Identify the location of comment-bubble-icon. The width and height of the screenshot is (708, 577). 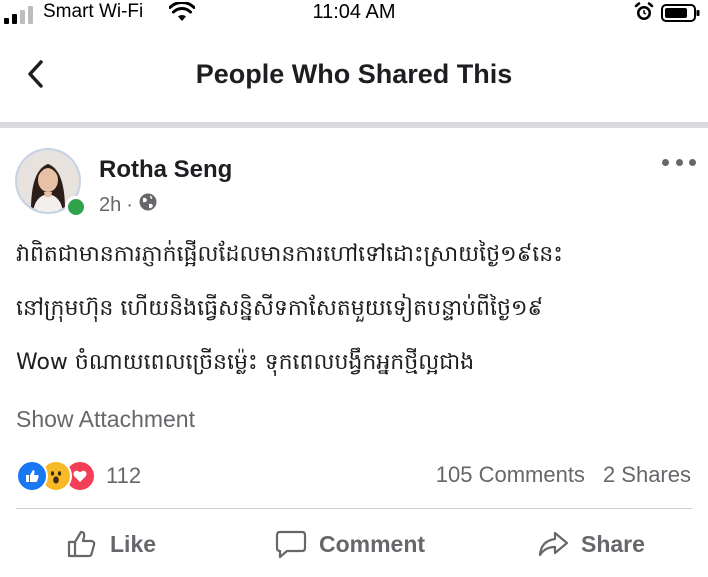
(291, 544).